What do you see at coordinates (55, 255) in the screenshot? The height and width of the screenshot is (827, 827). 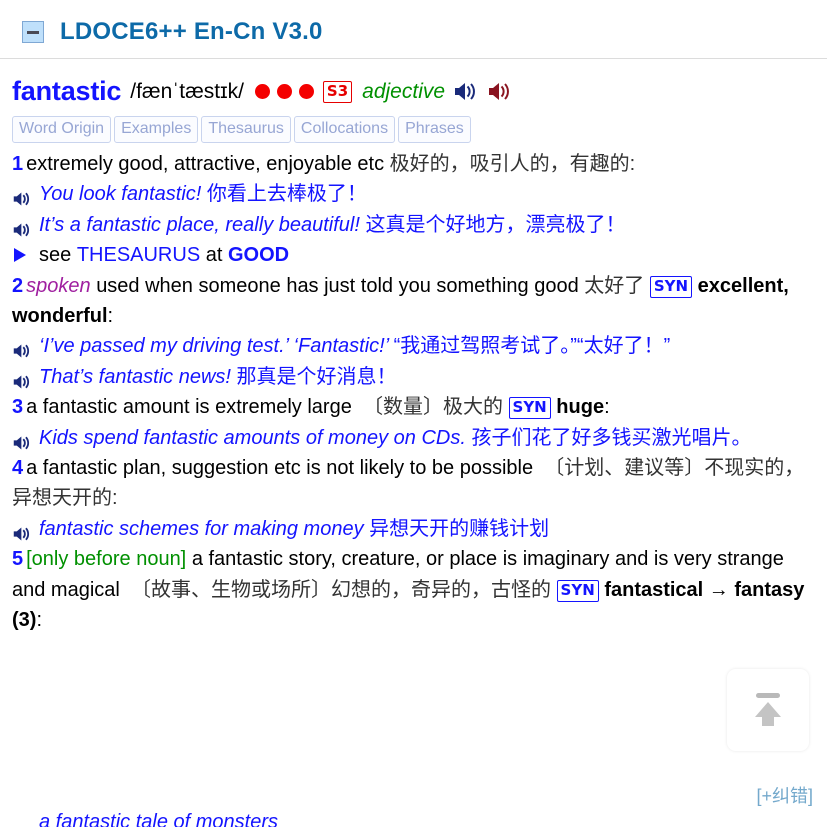 I see `xref-see: see` at bounding box center [55, 255].